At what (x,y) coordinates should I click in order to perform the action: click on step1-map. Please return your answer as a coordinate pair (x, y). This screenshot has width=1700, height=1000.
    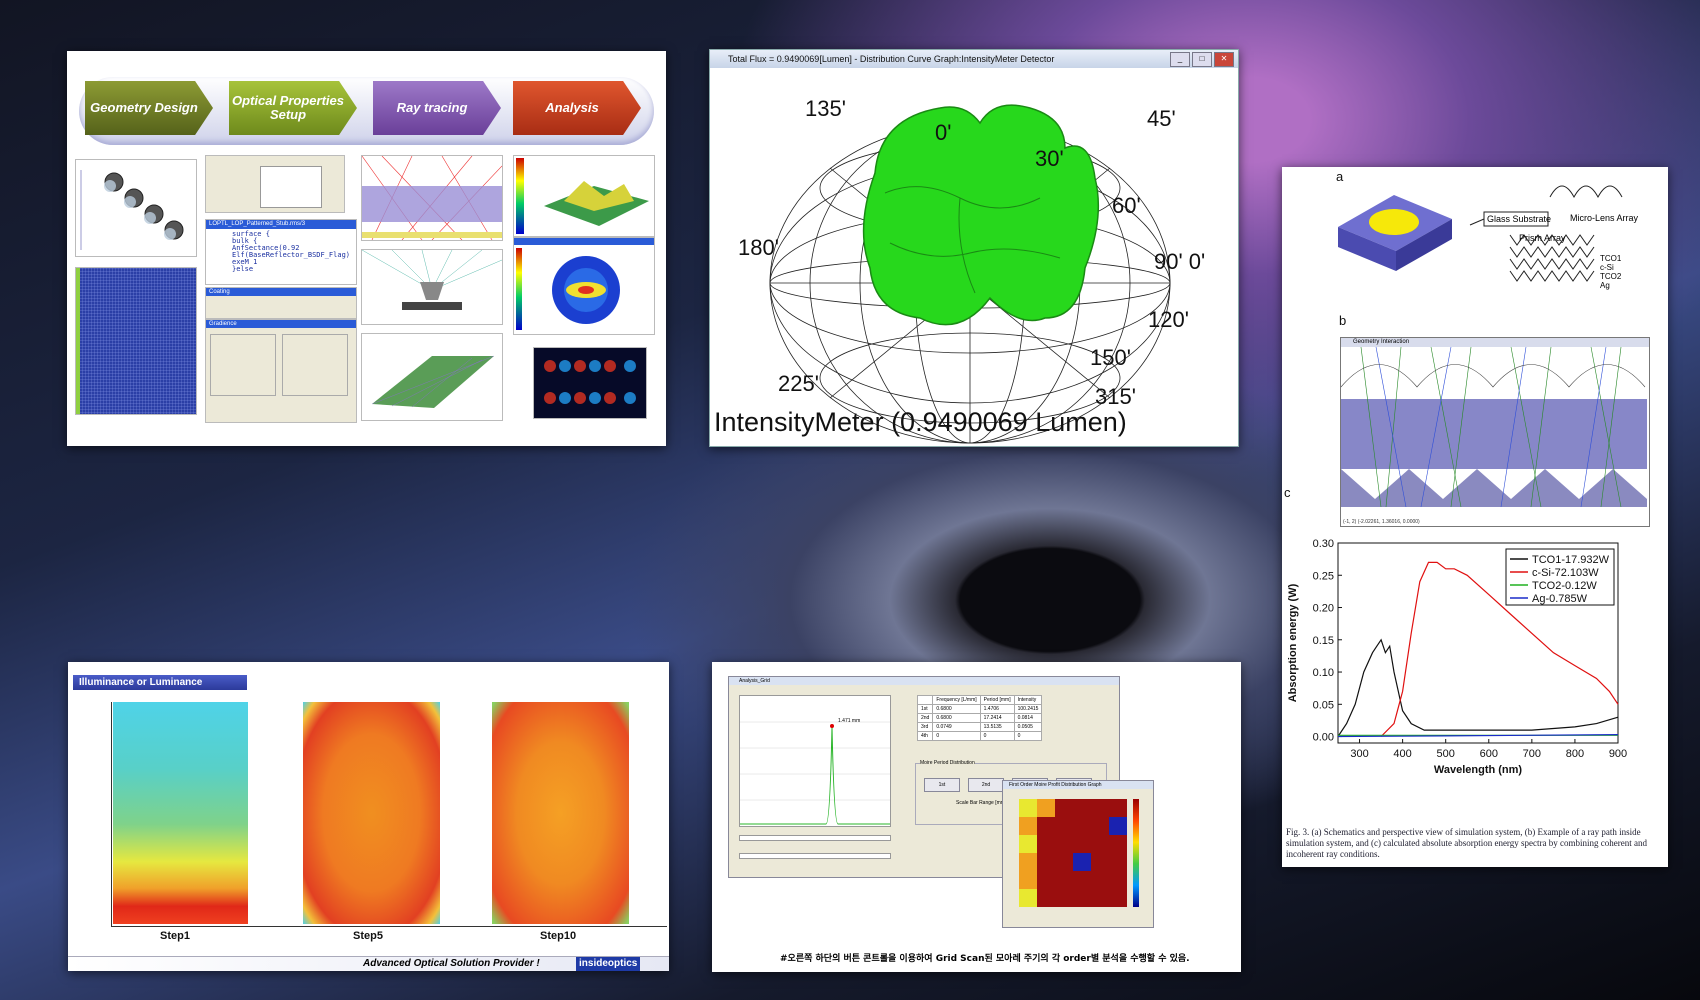
    Looking at the image, I should click on (180, 813).